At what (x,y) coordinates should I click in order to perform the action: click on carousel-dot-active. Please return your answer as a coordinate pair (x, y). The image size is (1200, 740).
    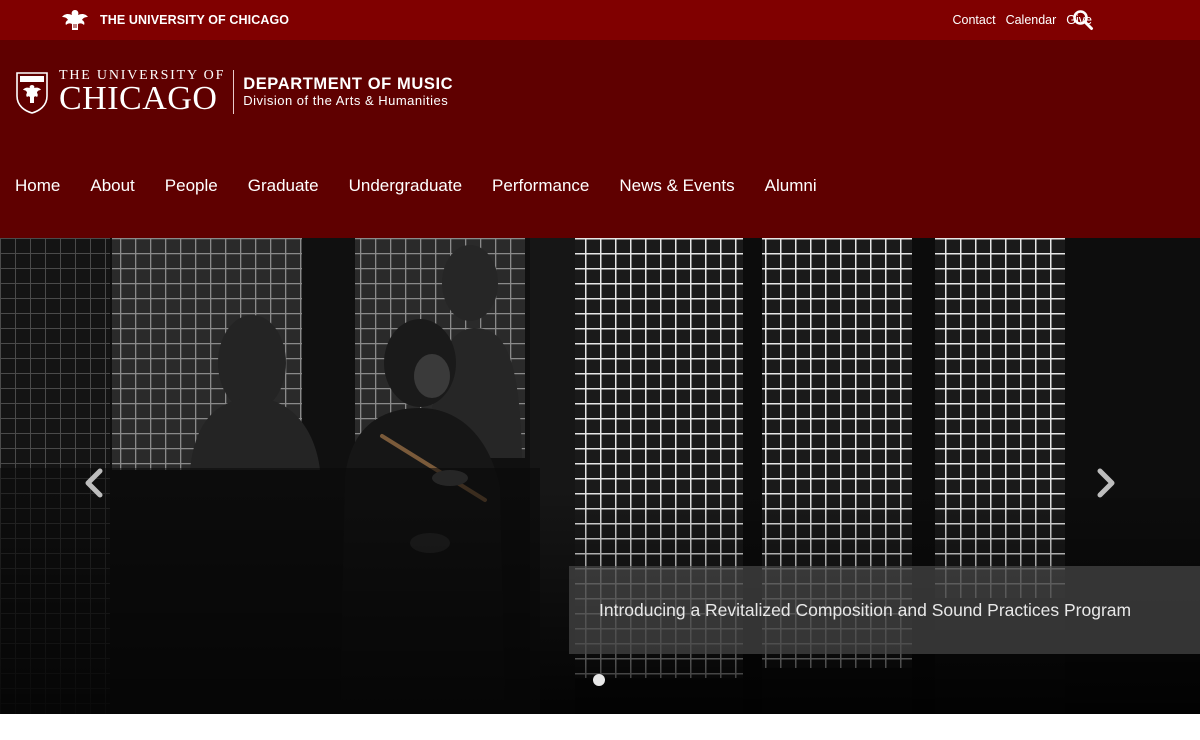
    Looking at the image, I should click on (599, 680).